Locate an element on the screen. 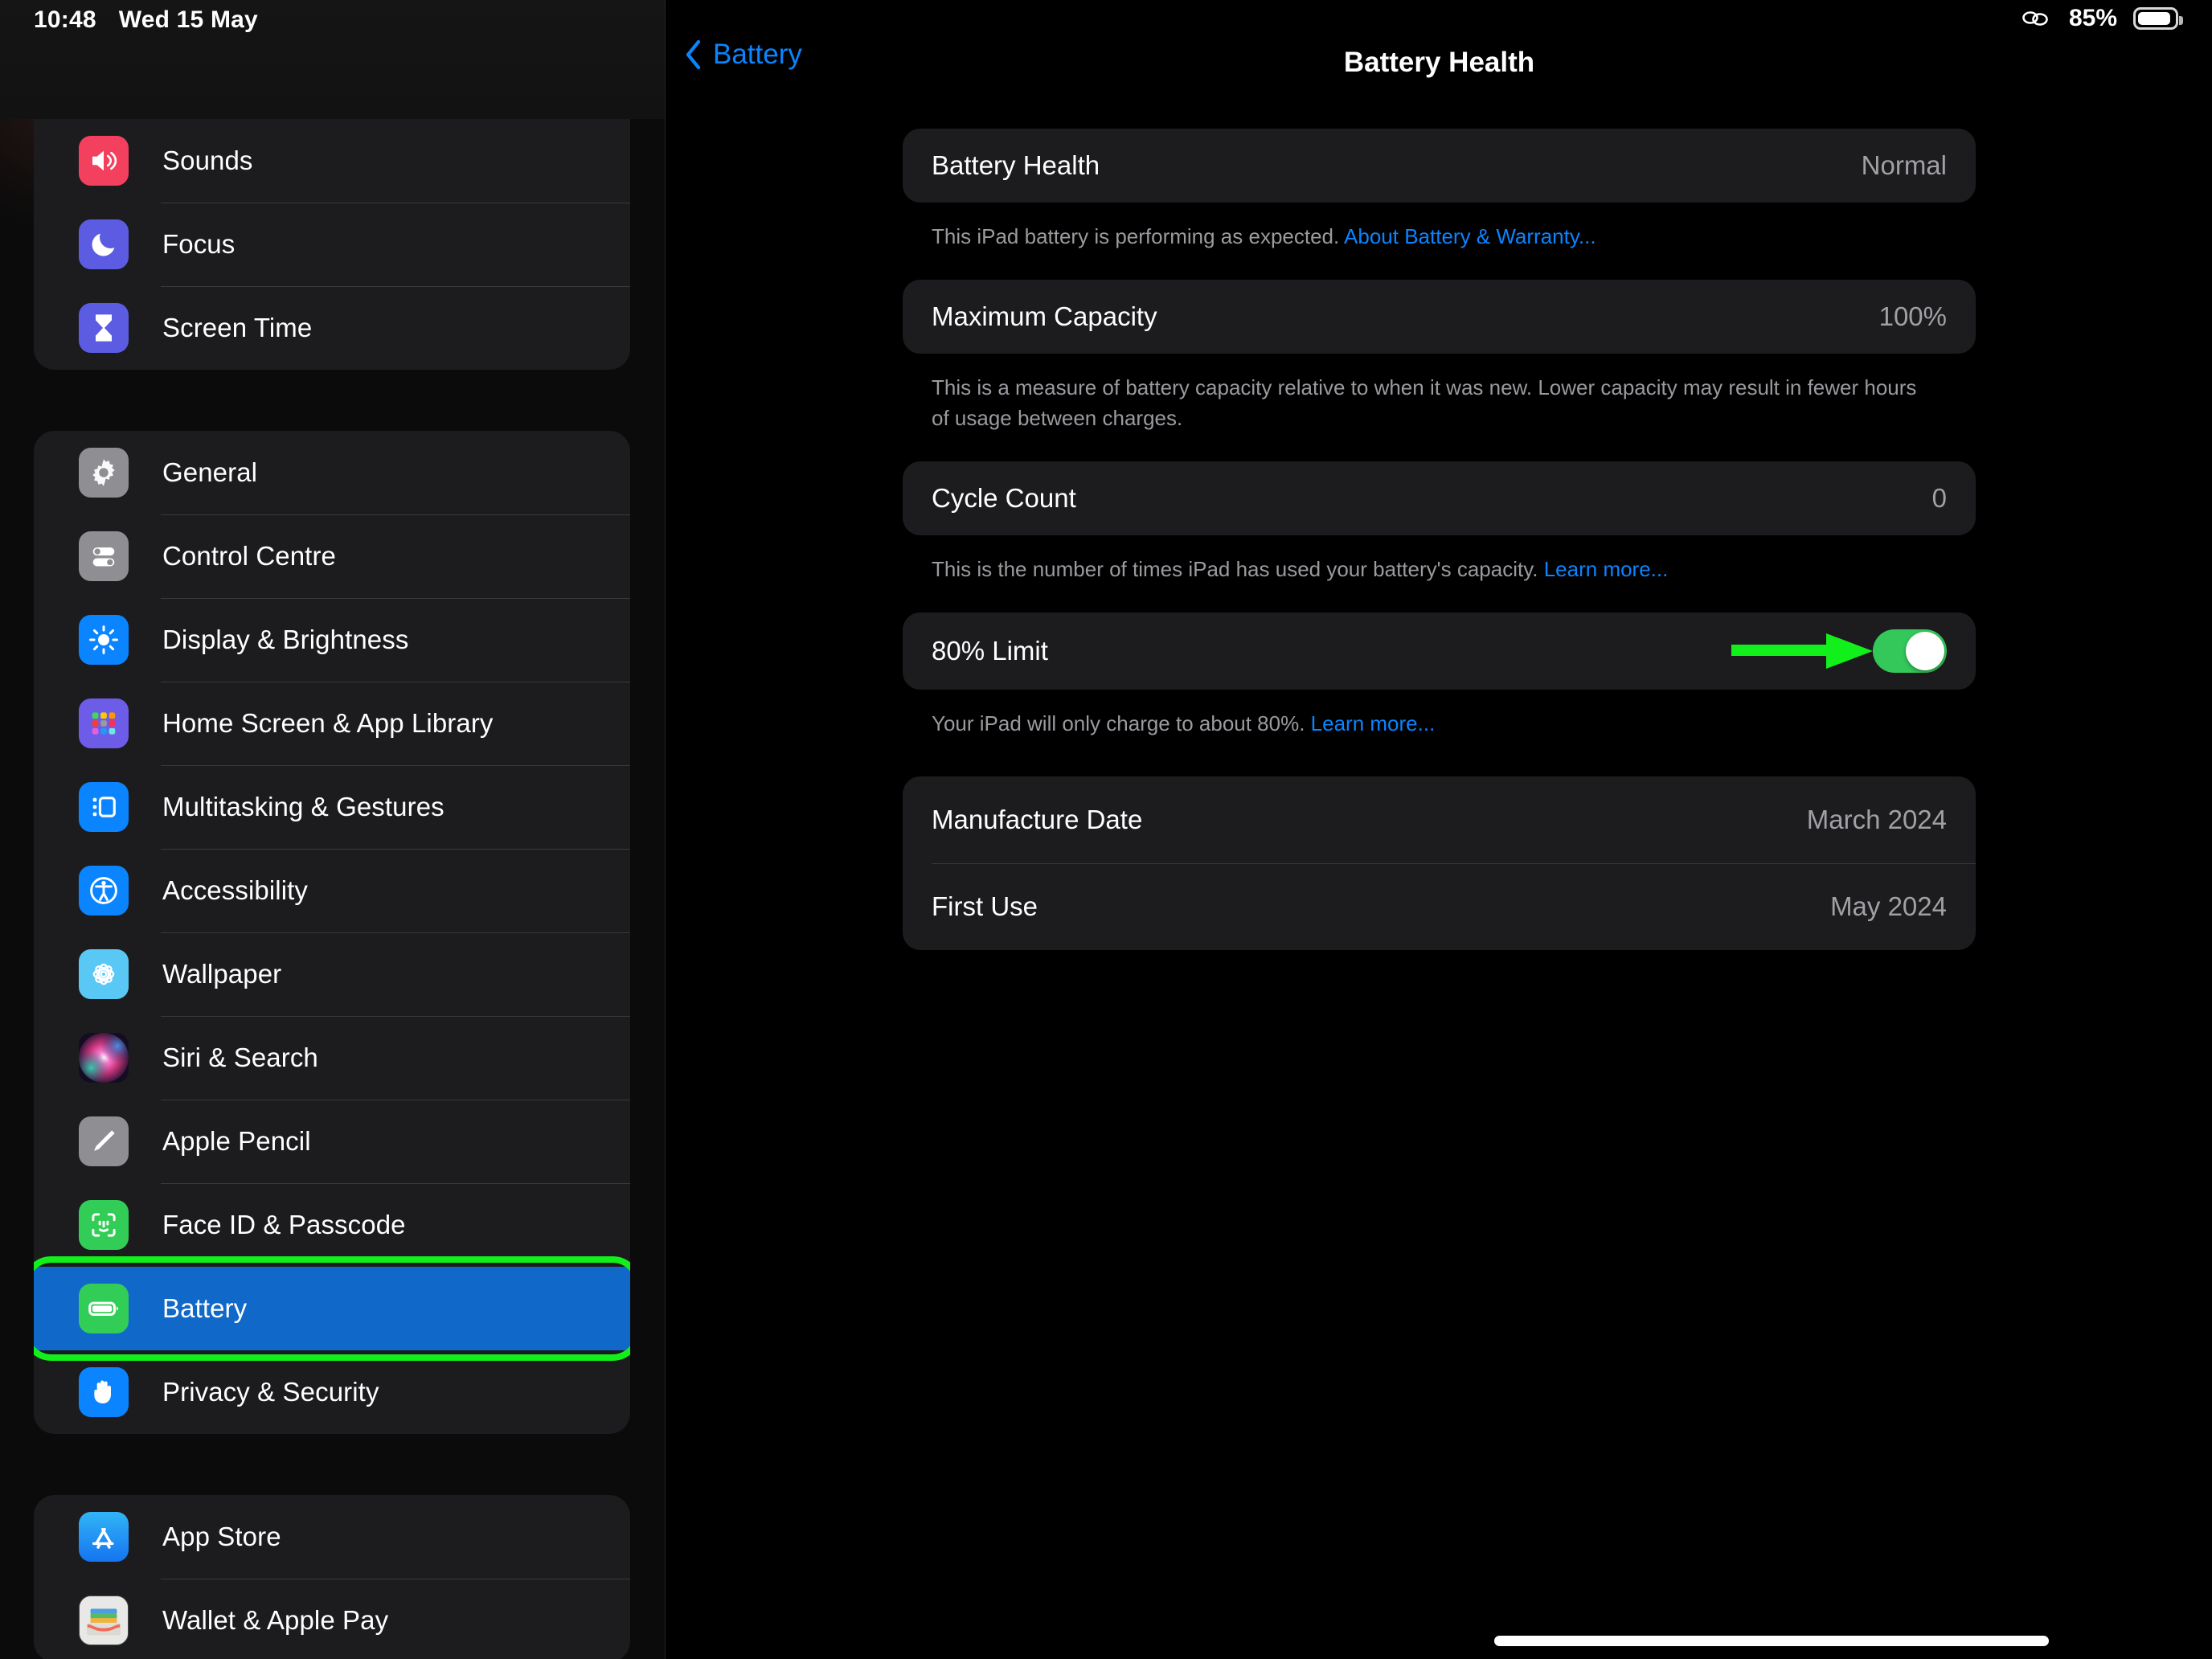 The image size is (2212, 1659). status-bar: 10:48 Wed 15 May 85% is located at coordinates (1106, 23).